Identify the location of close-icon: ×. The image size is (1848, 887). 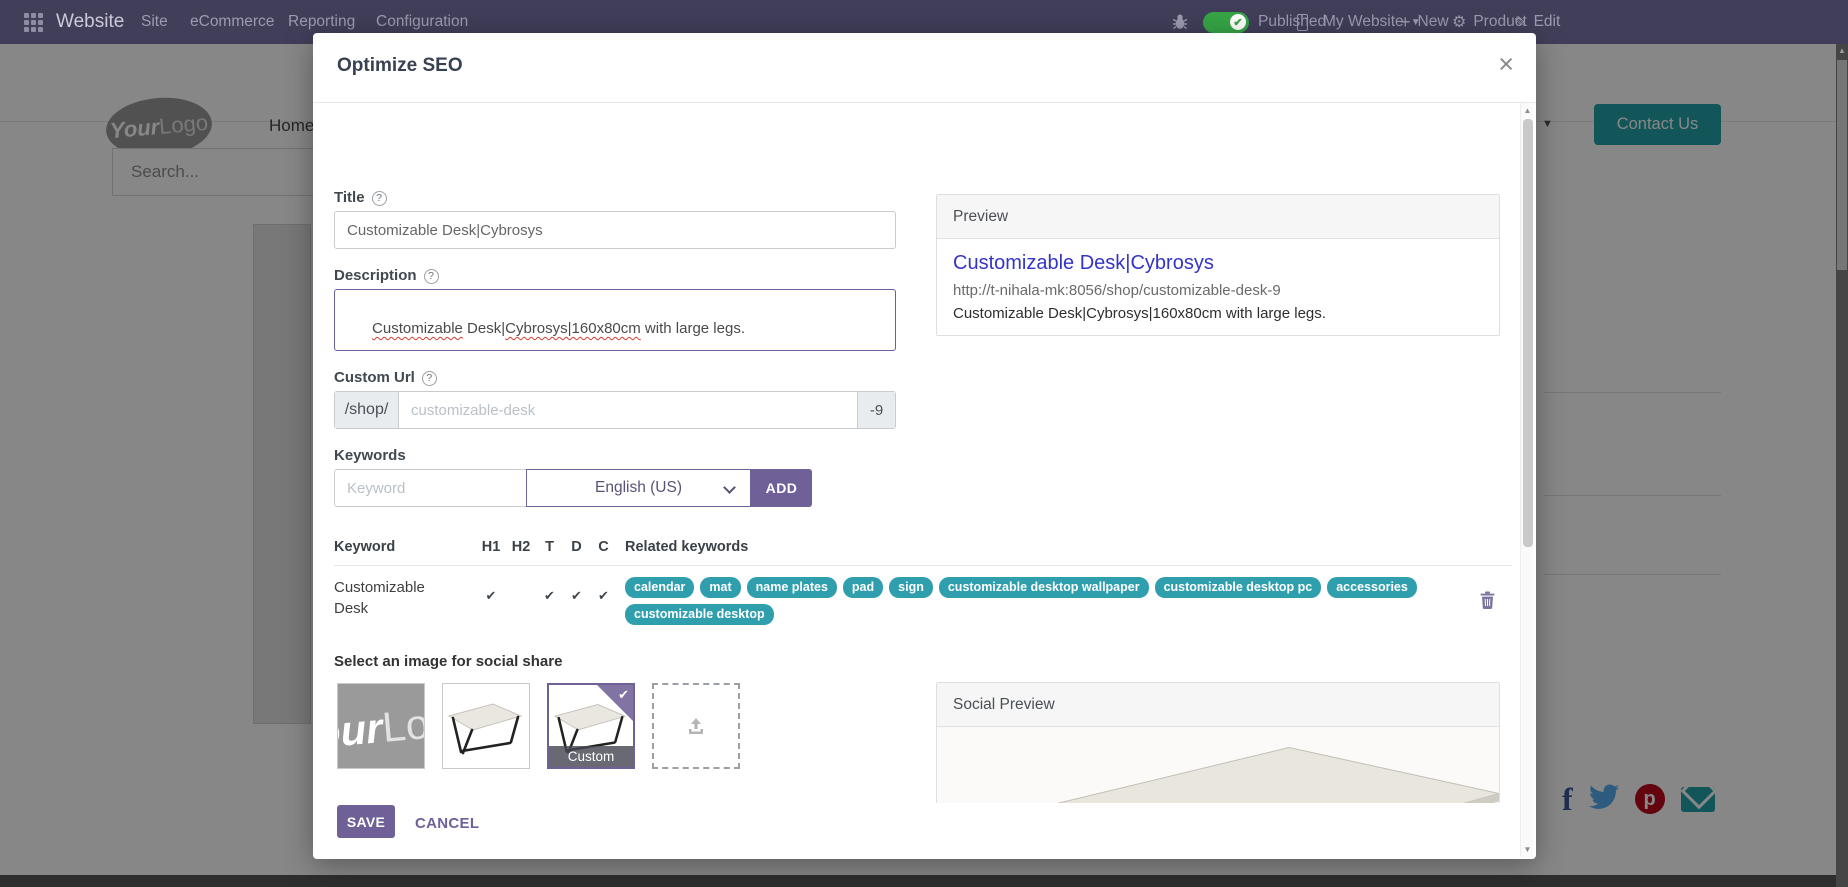
(1506, 64).